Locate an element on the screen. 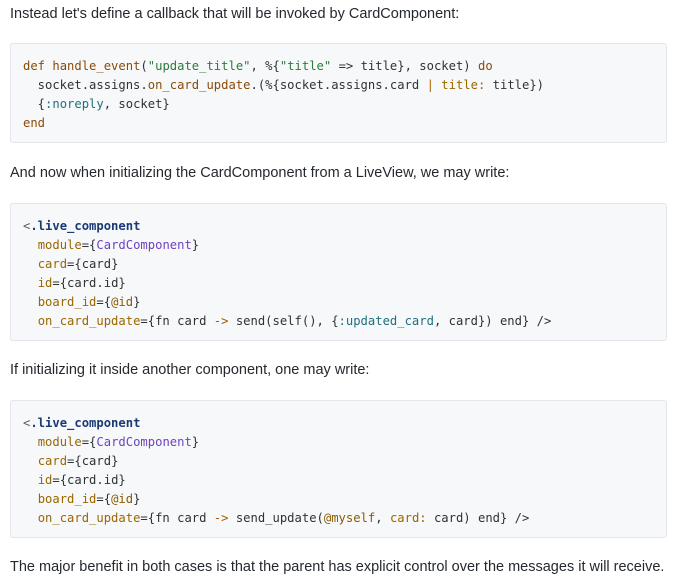  code-token: send_update( is located at coordinates (276, 518).